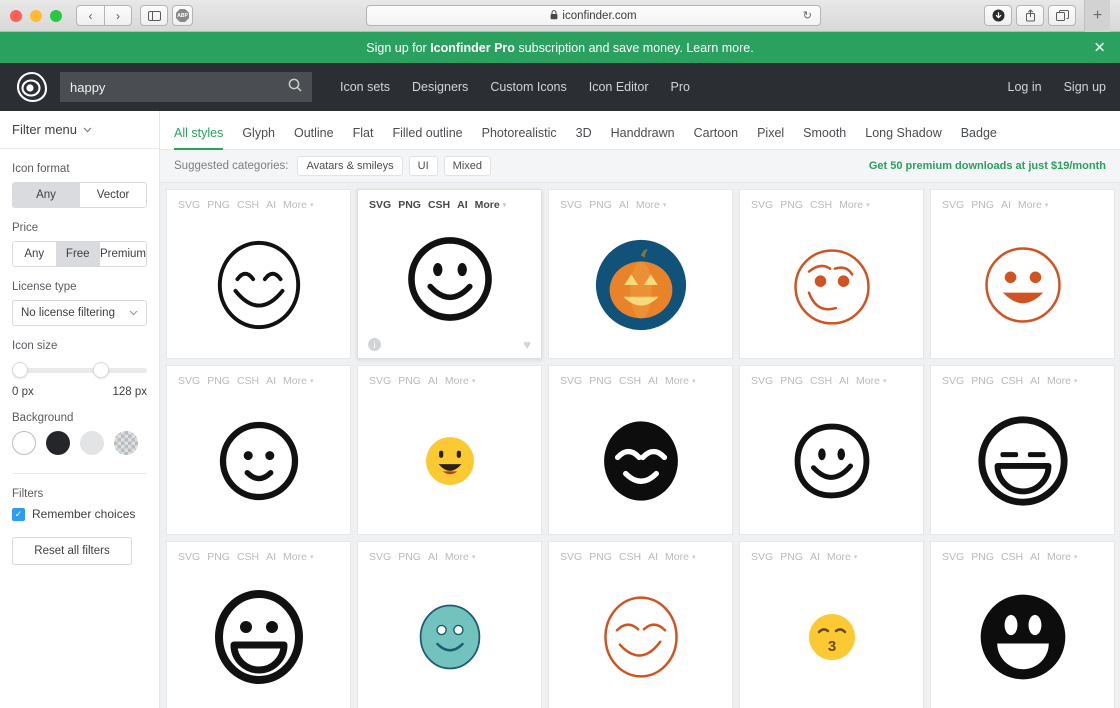 This screenshot has width=1120, height=708. I want to click on tab-filled-outline: Filled outline, so click(427, 137).